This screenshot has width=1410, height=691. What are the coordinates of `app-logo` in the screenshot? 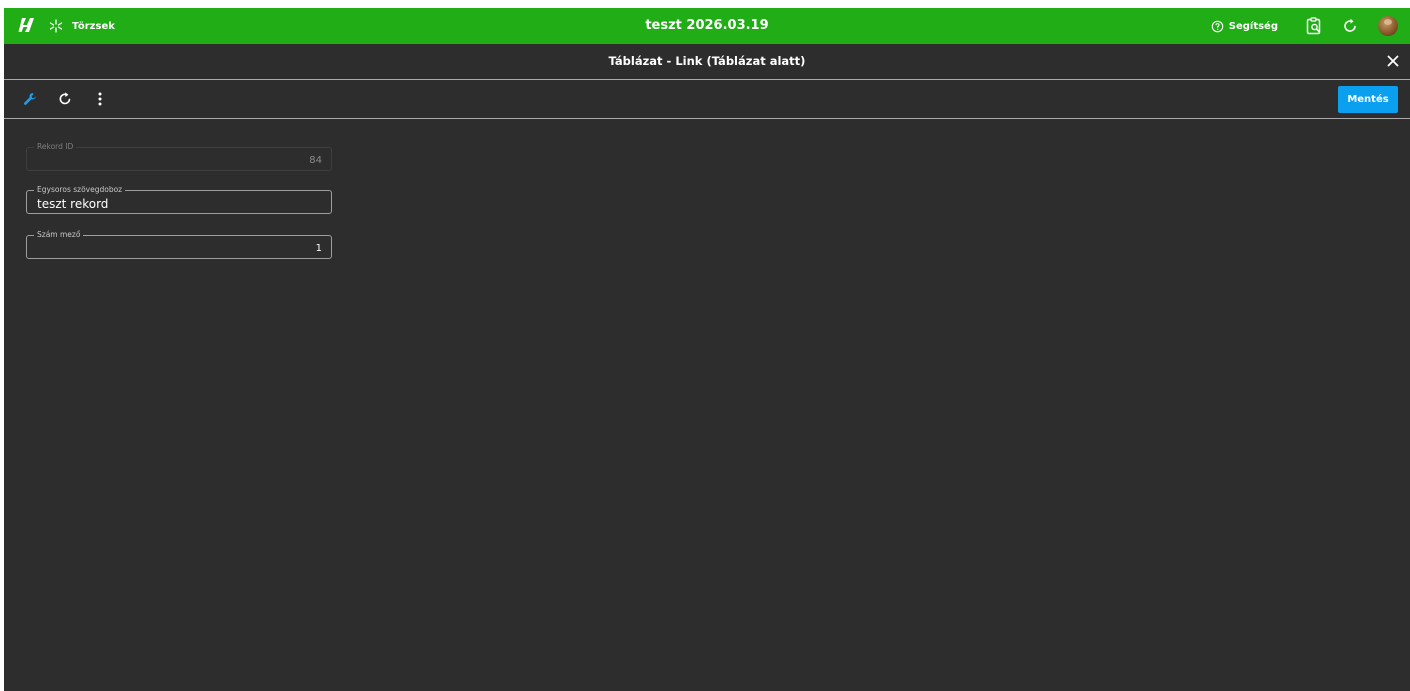 It's located at (28, 25).